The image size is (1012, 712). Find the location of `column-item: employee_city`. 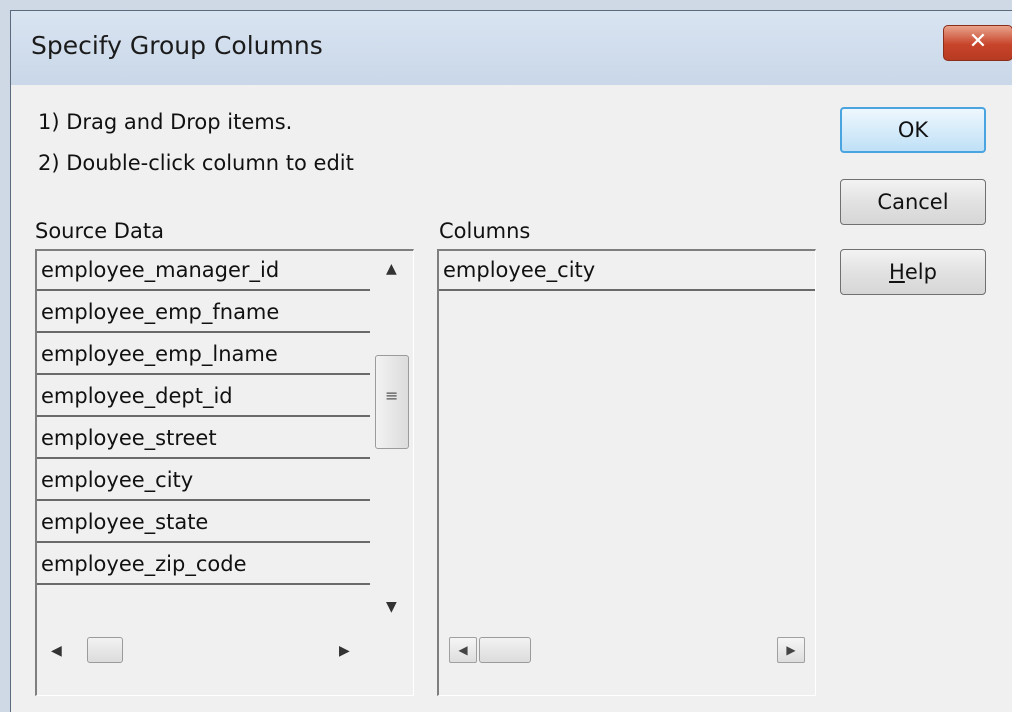

column-item: employee_city is located at coordinates (627, 271).